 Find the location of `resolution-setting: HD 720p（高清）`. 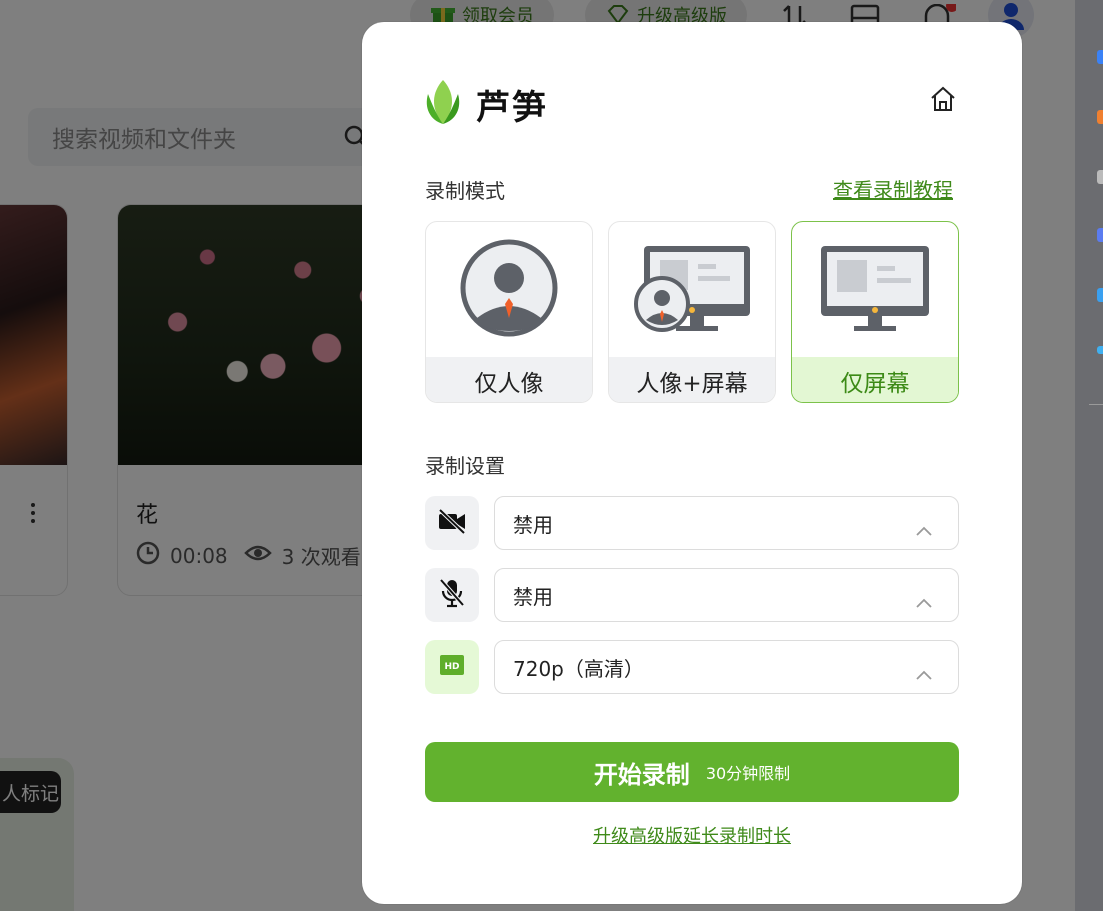

resolution-setting: HD 720p（高清） is located at coordinates (692, 667).